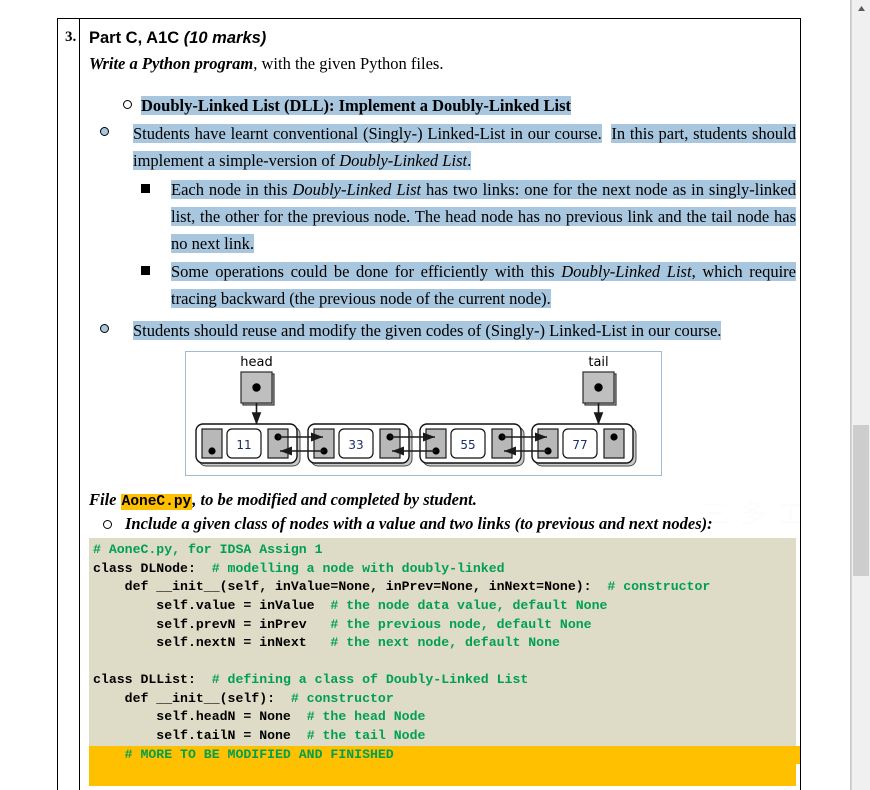 This screenshot has height=790, width=870. Describe the element at coordinates (136, 38) in the screenshot. I see `part-title-text: Part C, A1C` at that location.